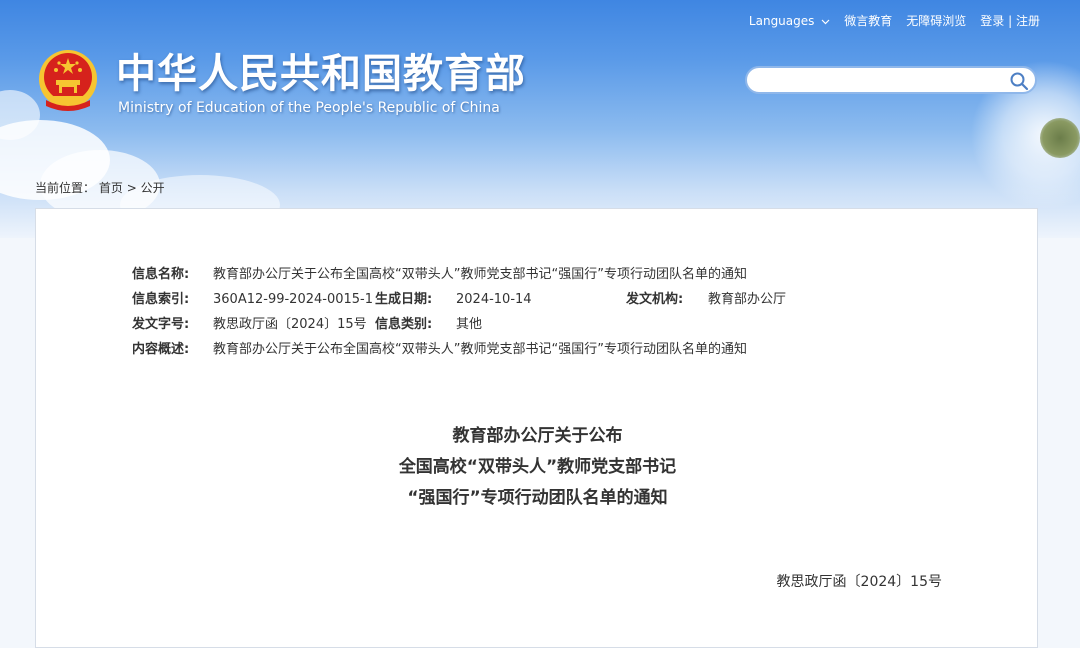  Describe the element at coordinates (404, 324) in the screenshot. I see `category-label: 信息类别:` at that location.